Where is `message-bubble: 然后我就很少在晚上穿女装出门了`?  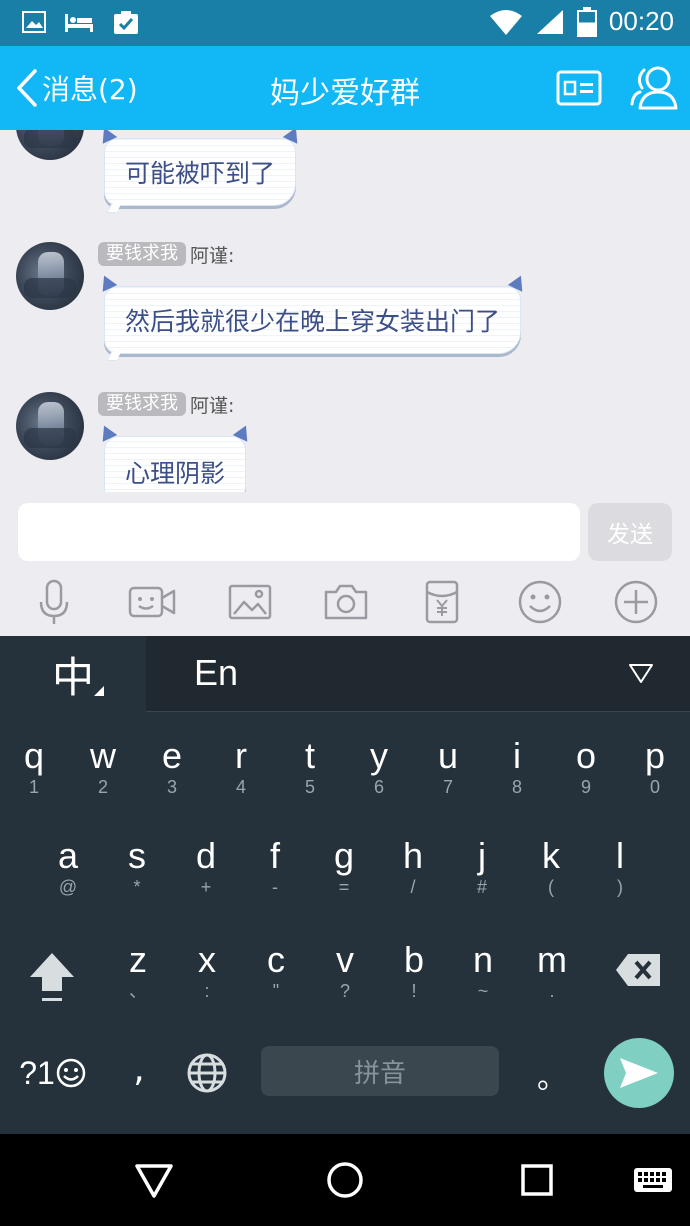
message-bubble: 然后我就很少在晚上穿女装出门了 is located at coordinates (312, 316).